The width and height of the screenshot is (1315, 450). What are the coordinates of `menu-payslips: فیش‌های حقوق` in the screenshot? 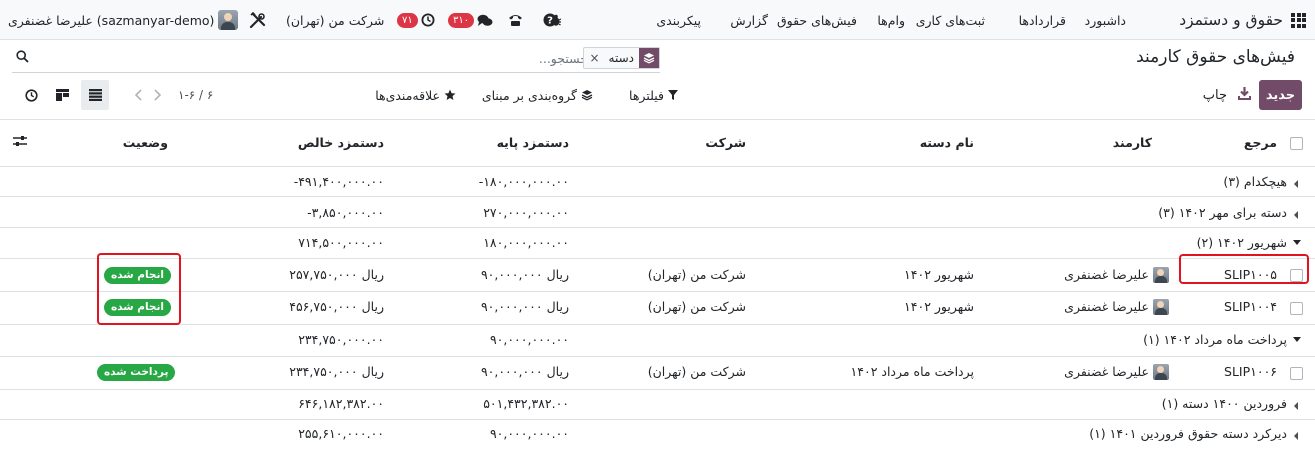 It's located at (817, 20).